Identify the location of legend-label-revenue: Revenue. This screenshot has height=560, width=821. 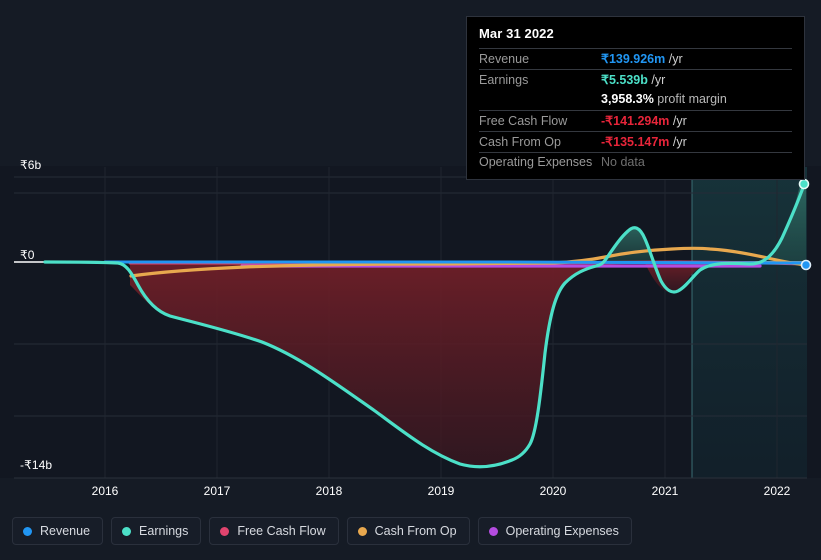
(65, 531).